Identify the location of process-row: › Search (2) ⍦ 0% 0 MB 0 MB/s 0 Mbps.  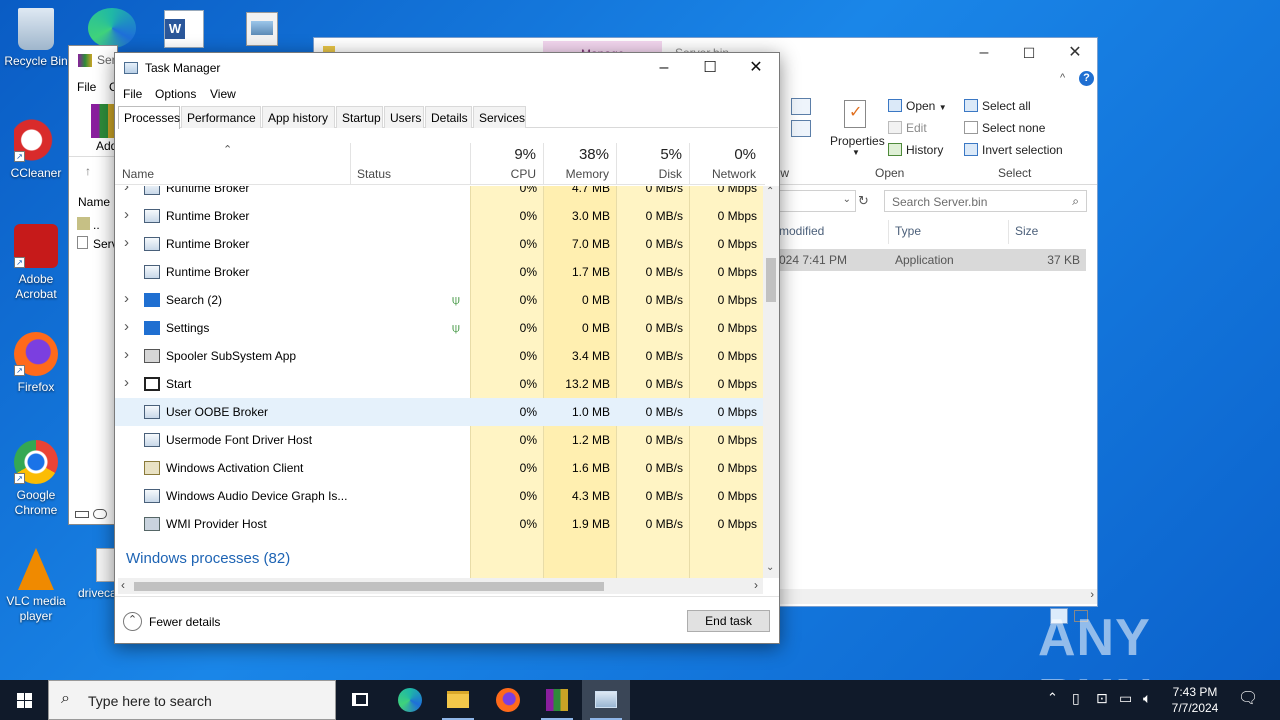
(439, 300).